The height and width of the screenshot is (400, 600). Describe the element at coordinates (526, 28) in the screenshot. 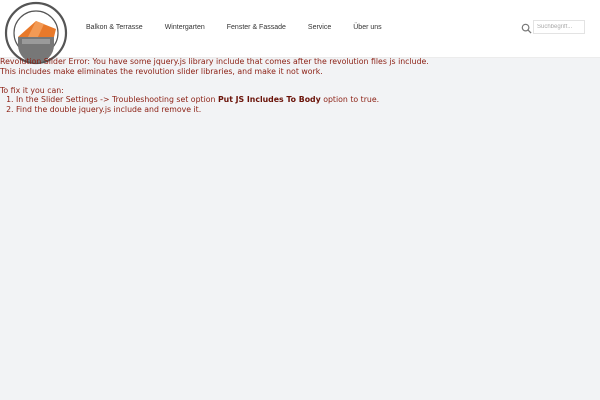

I see `search-icon` at that location.